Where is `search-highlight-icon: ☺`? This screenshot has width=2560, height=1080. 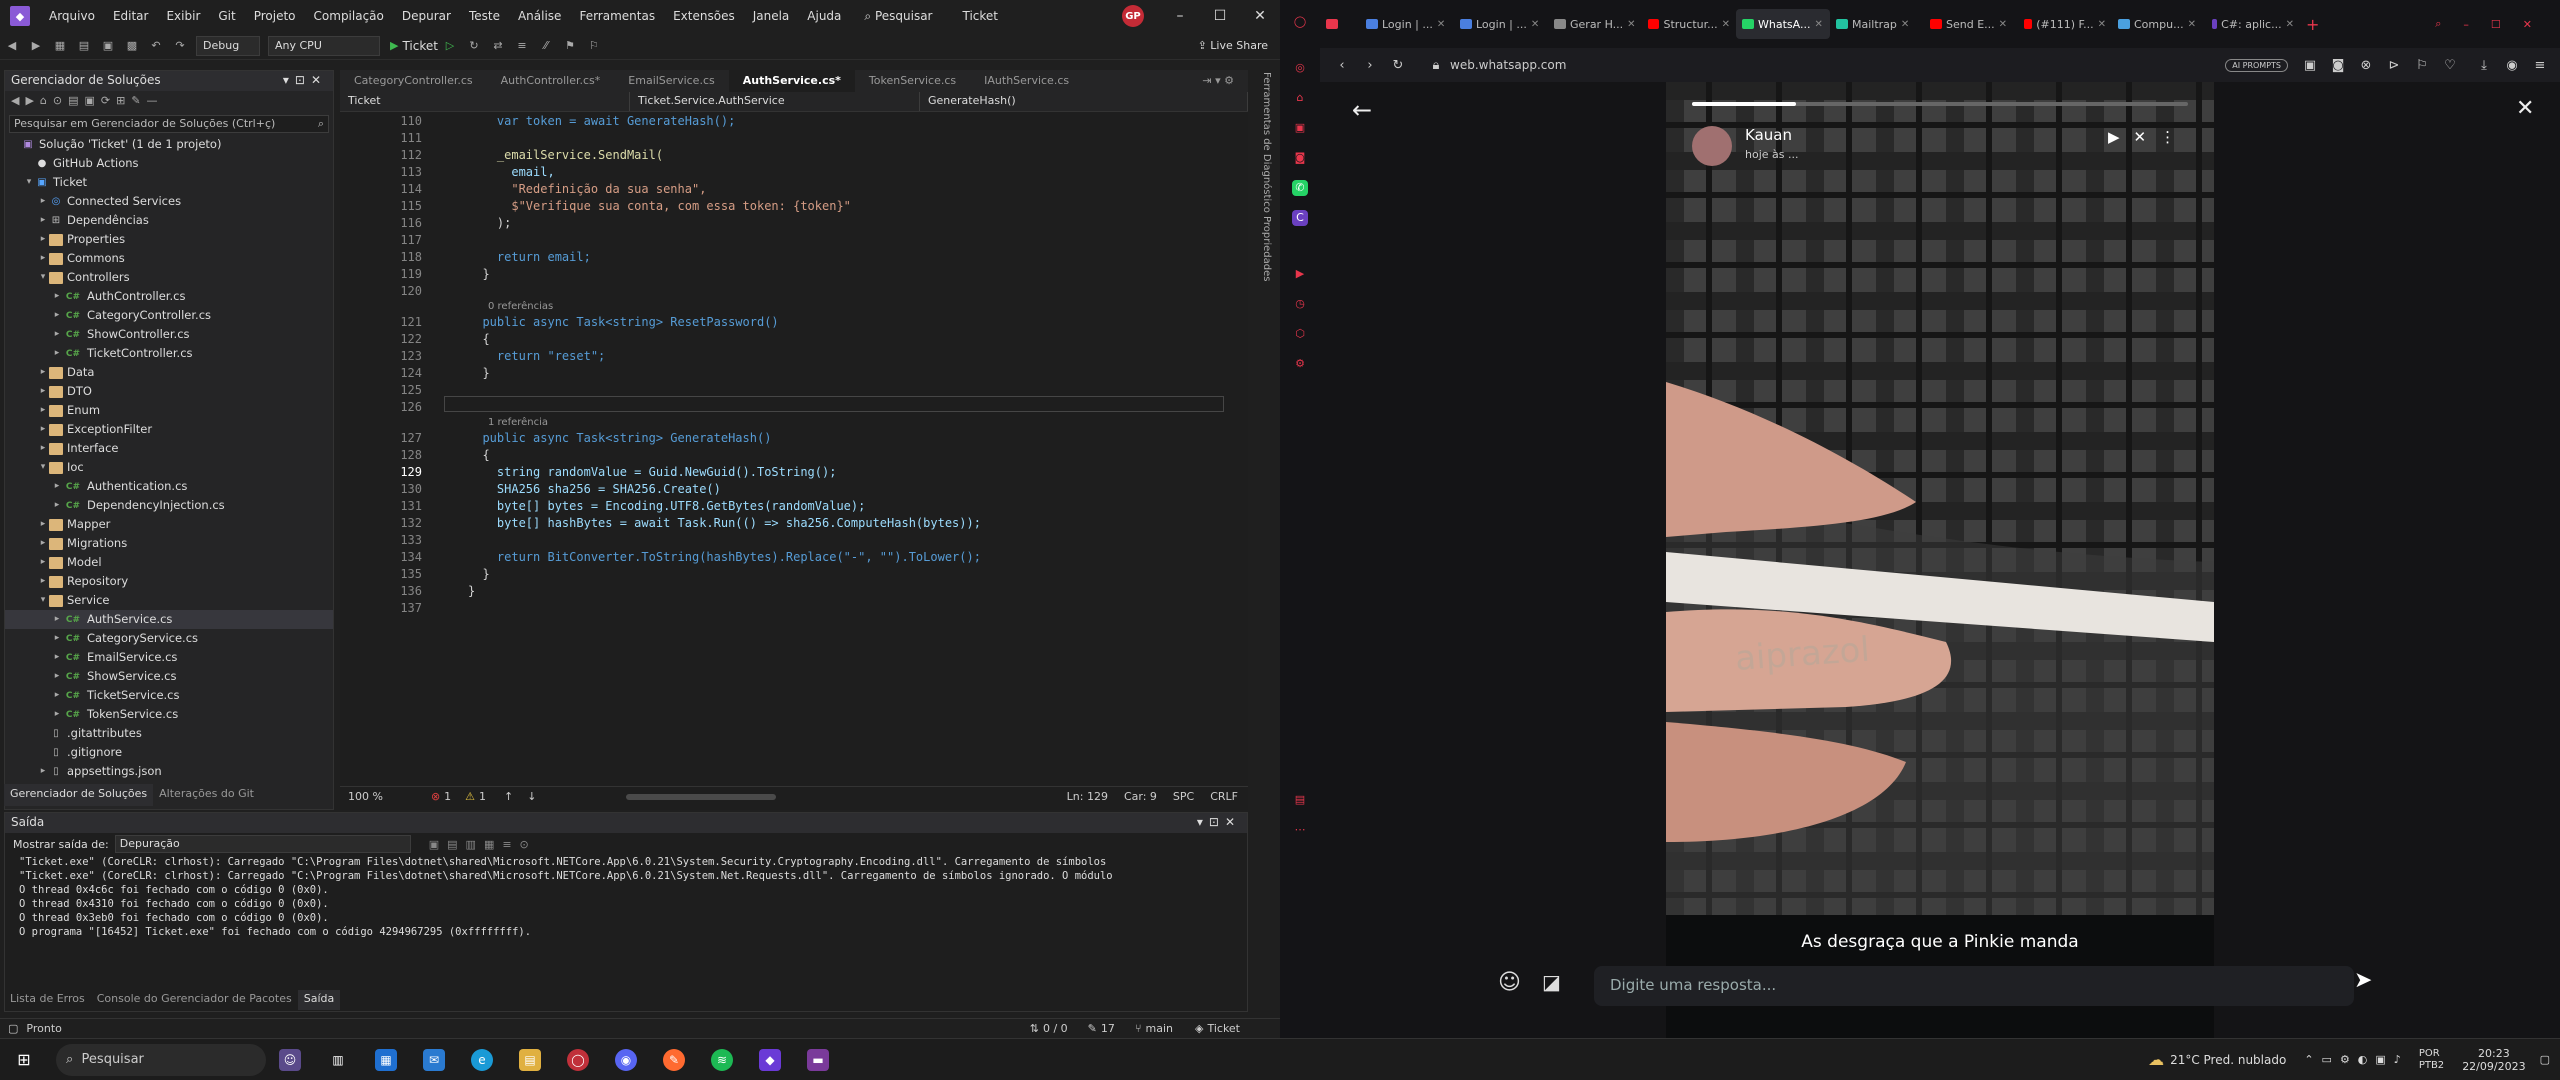
search-highlight-icon: ☺ is located at coordinates (290, 1059).